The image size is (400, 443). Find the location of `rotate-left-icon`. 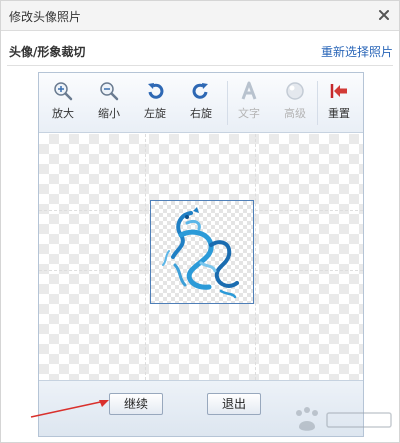

rotate-left-icon is located at coordinates (155, 91).